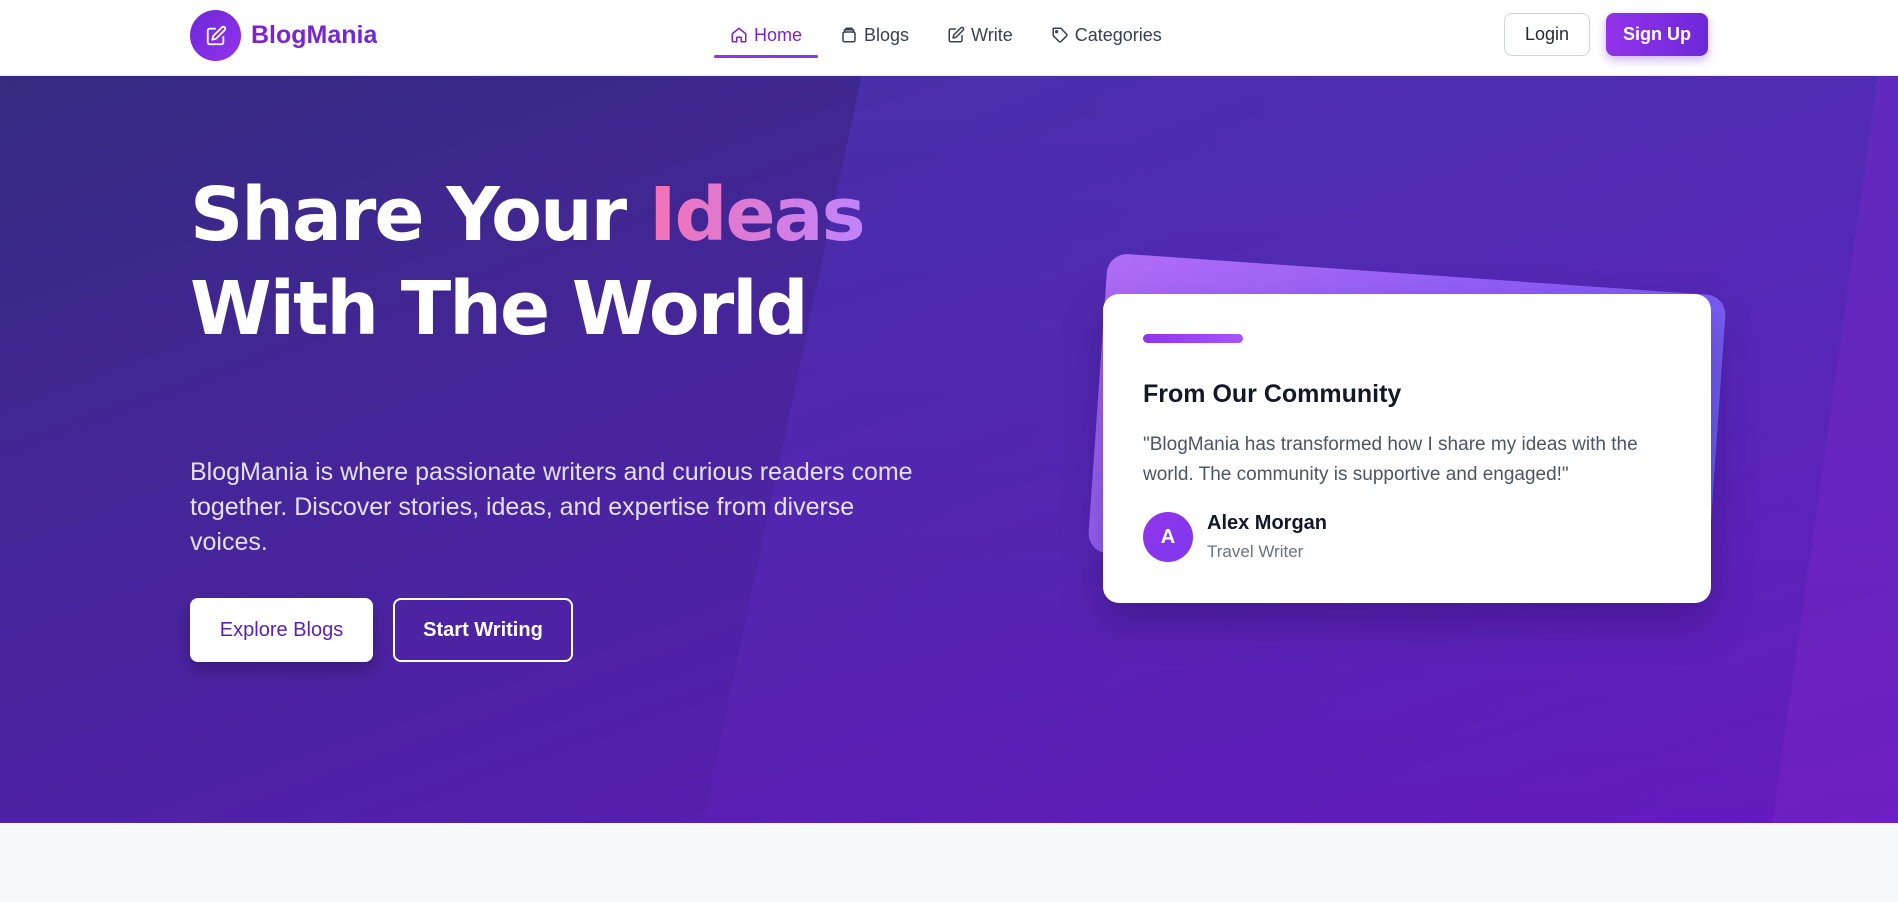  I want to click on tag-icon, so click(1060, 35).